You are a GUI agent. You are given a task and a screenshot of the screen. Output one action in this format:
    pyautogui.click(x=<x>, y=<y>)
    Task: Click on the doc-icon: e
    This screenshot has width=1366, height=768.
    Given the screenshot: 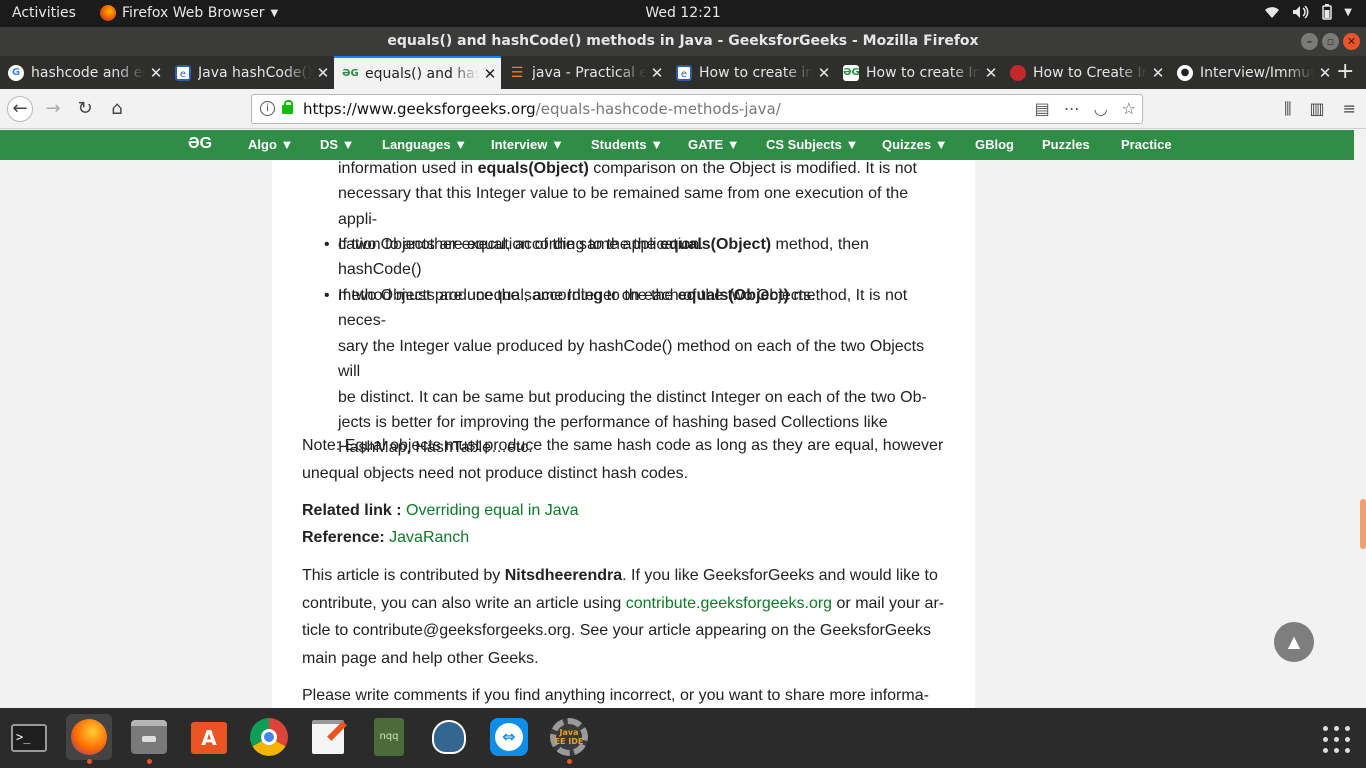 What is the action you would take?
    pyautogui.click(x=684, y=72)
    